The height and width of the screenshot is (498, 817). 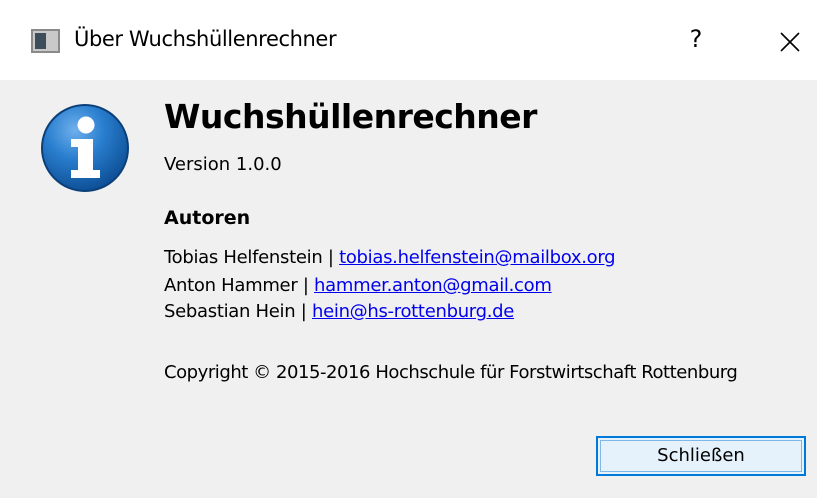 What do you see at coordinates (230, 311) in the screenshot?
I see `author-name: Sebastian Hein` at bounding box center [230, 311].